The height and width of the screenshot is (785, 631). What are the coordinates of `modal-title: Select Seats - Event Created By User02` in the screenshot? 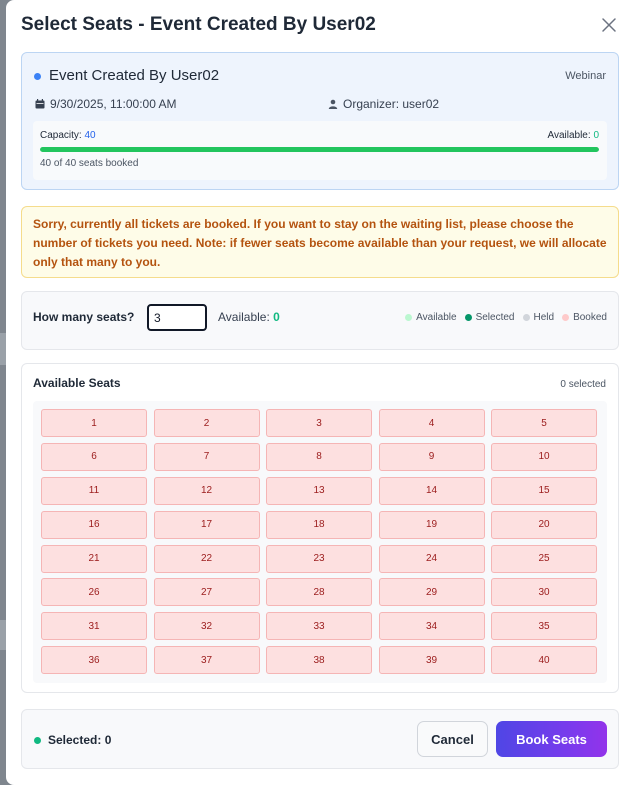 It's located at (198, 24).